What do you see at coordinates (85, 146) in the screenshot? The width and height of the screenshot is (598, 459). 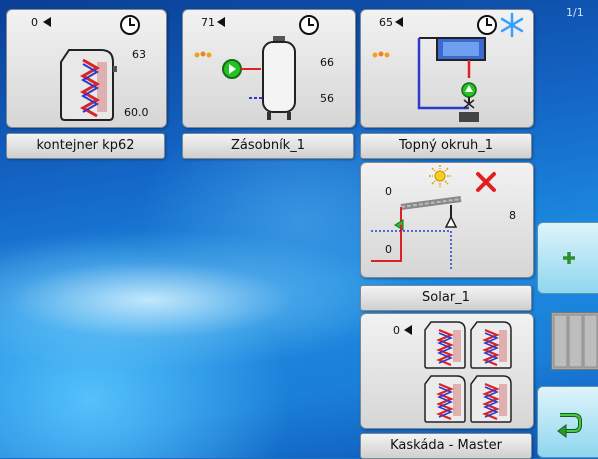 I see `label-kontejner: kontejner kp62` at bounding box center [85, 146].